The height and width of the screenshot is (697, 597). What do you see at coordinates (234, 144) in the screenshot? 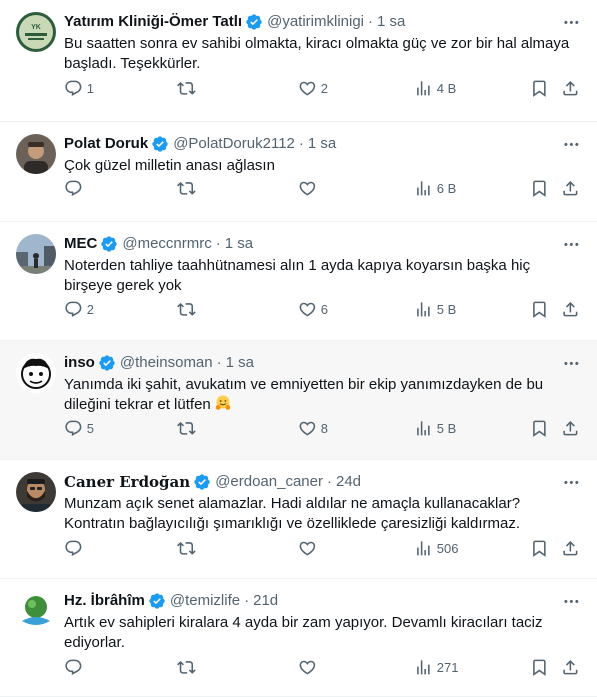
I see `handle: @PolatDoruk2112` at bounding box center [234, 144].